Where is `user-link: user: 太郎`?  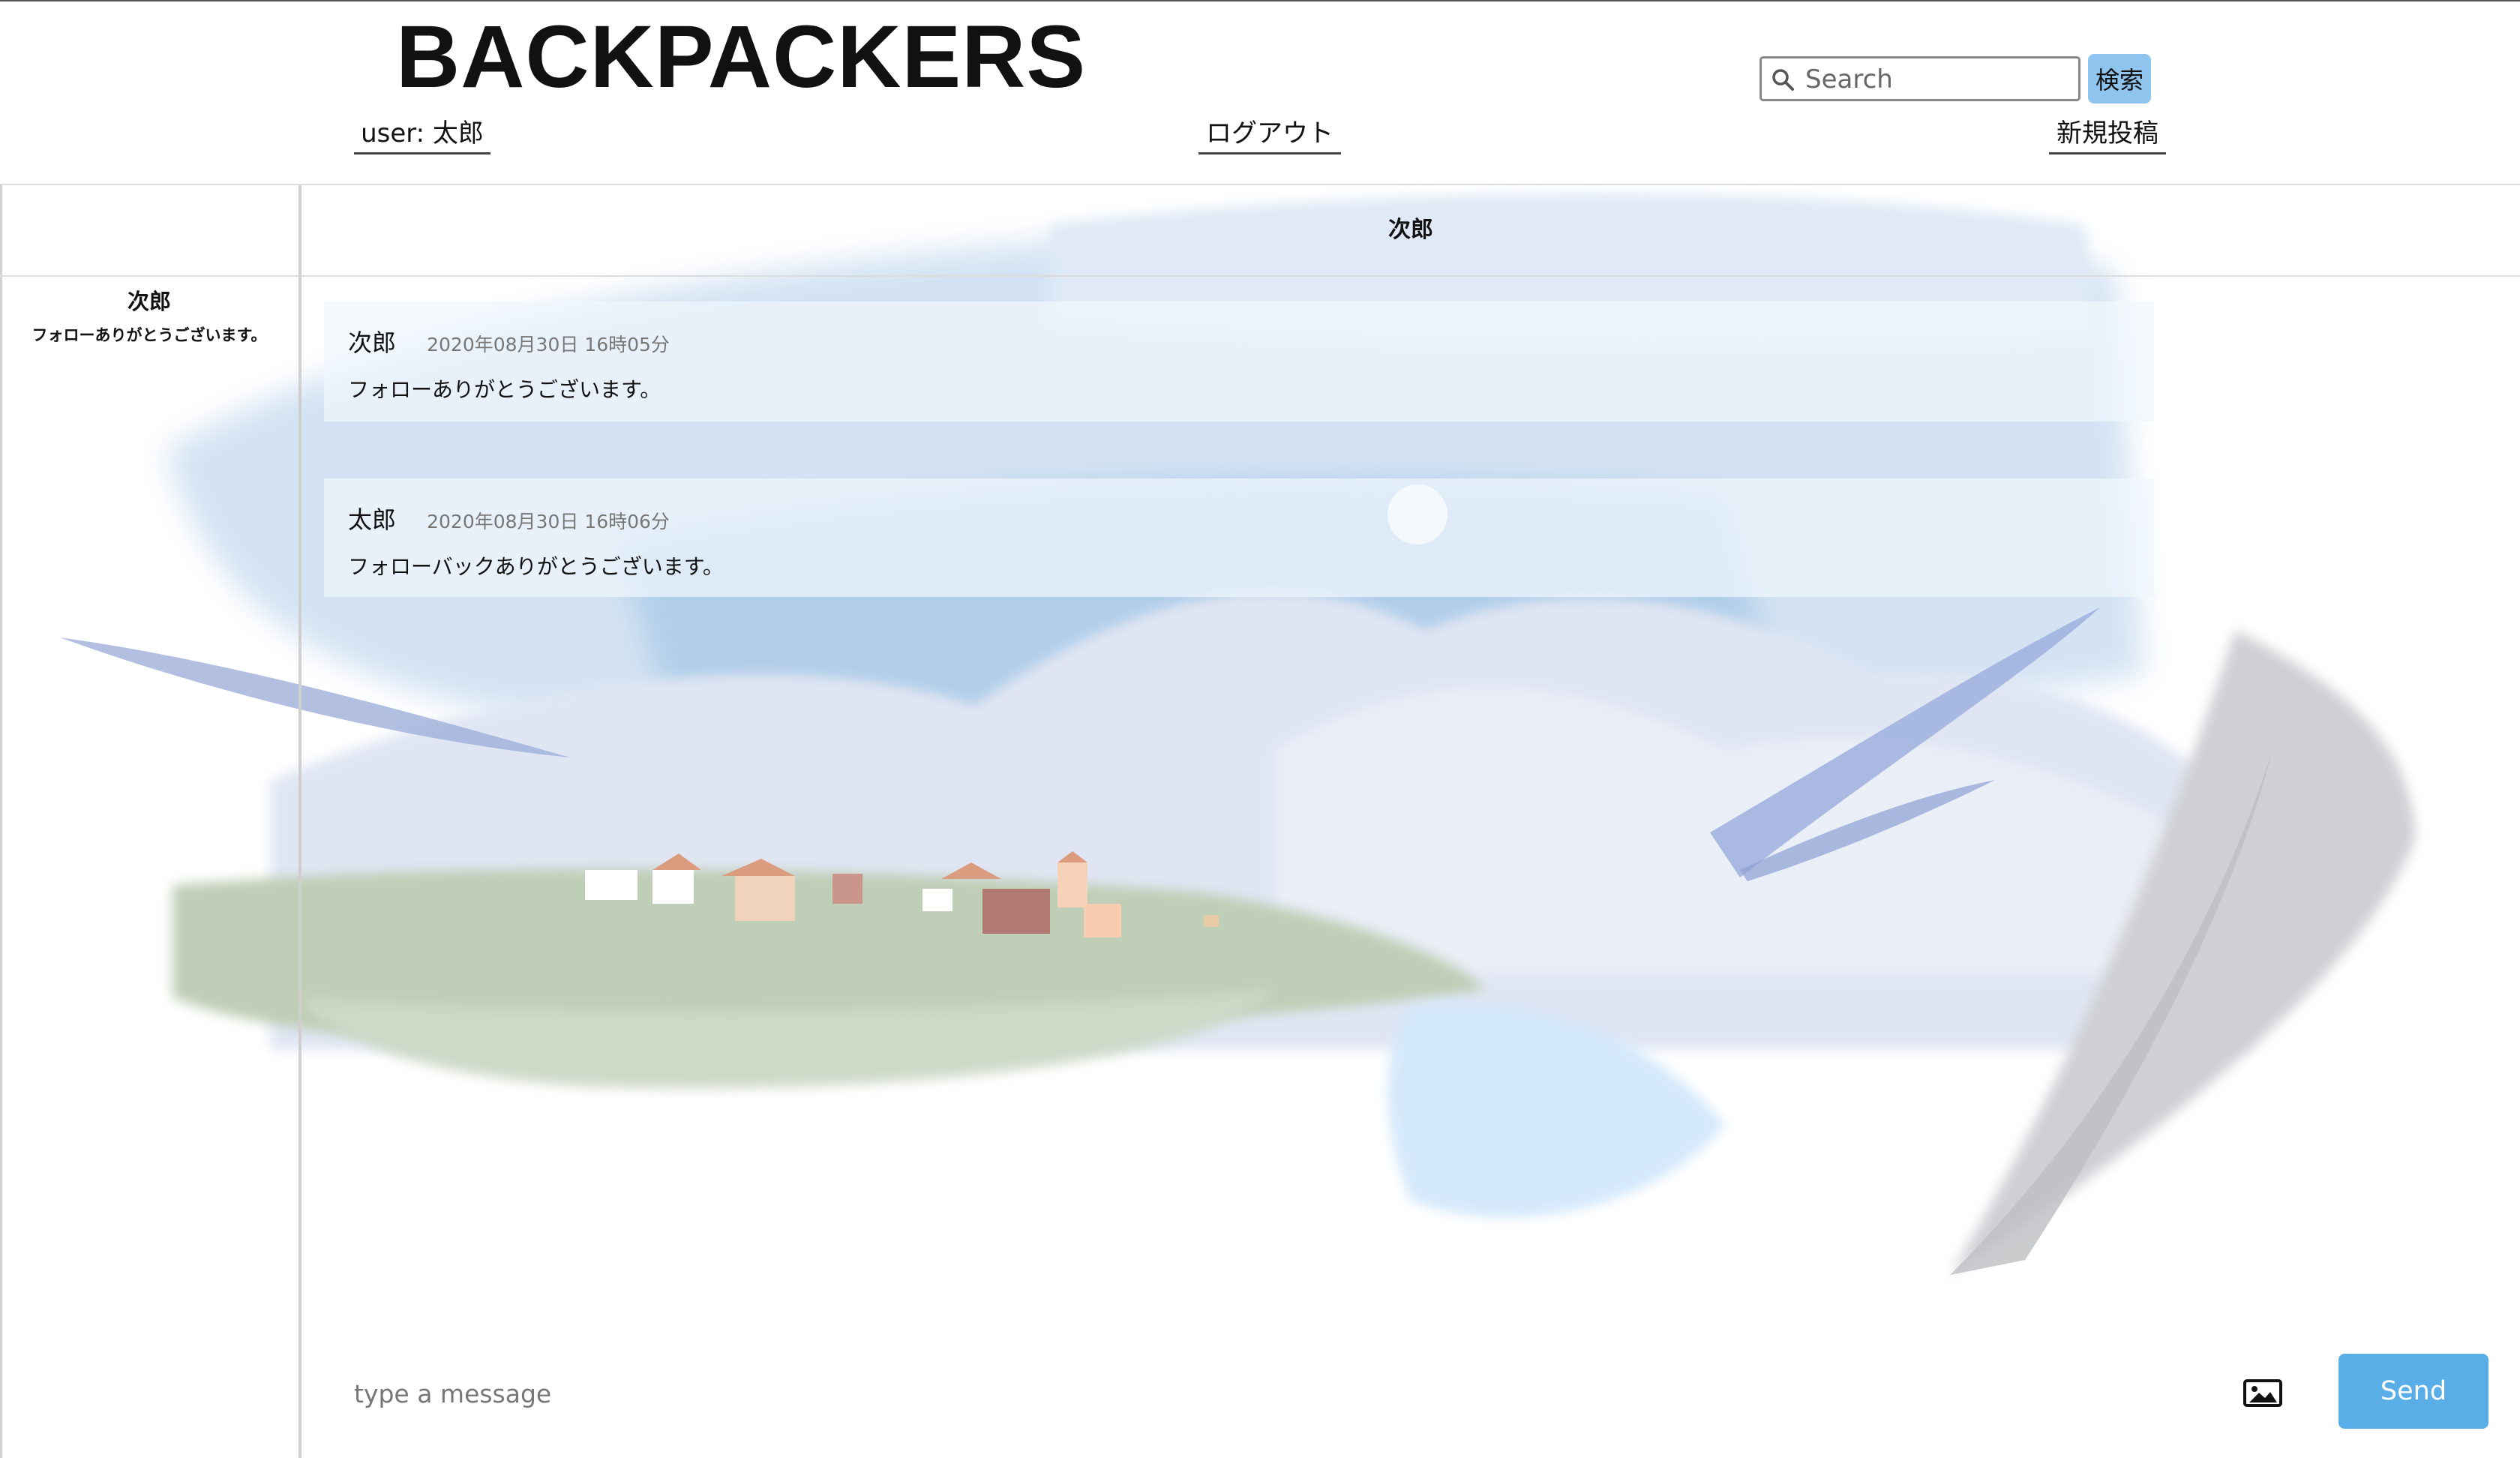
user-link: user: 太郎 is located at coordinates (422, 133).